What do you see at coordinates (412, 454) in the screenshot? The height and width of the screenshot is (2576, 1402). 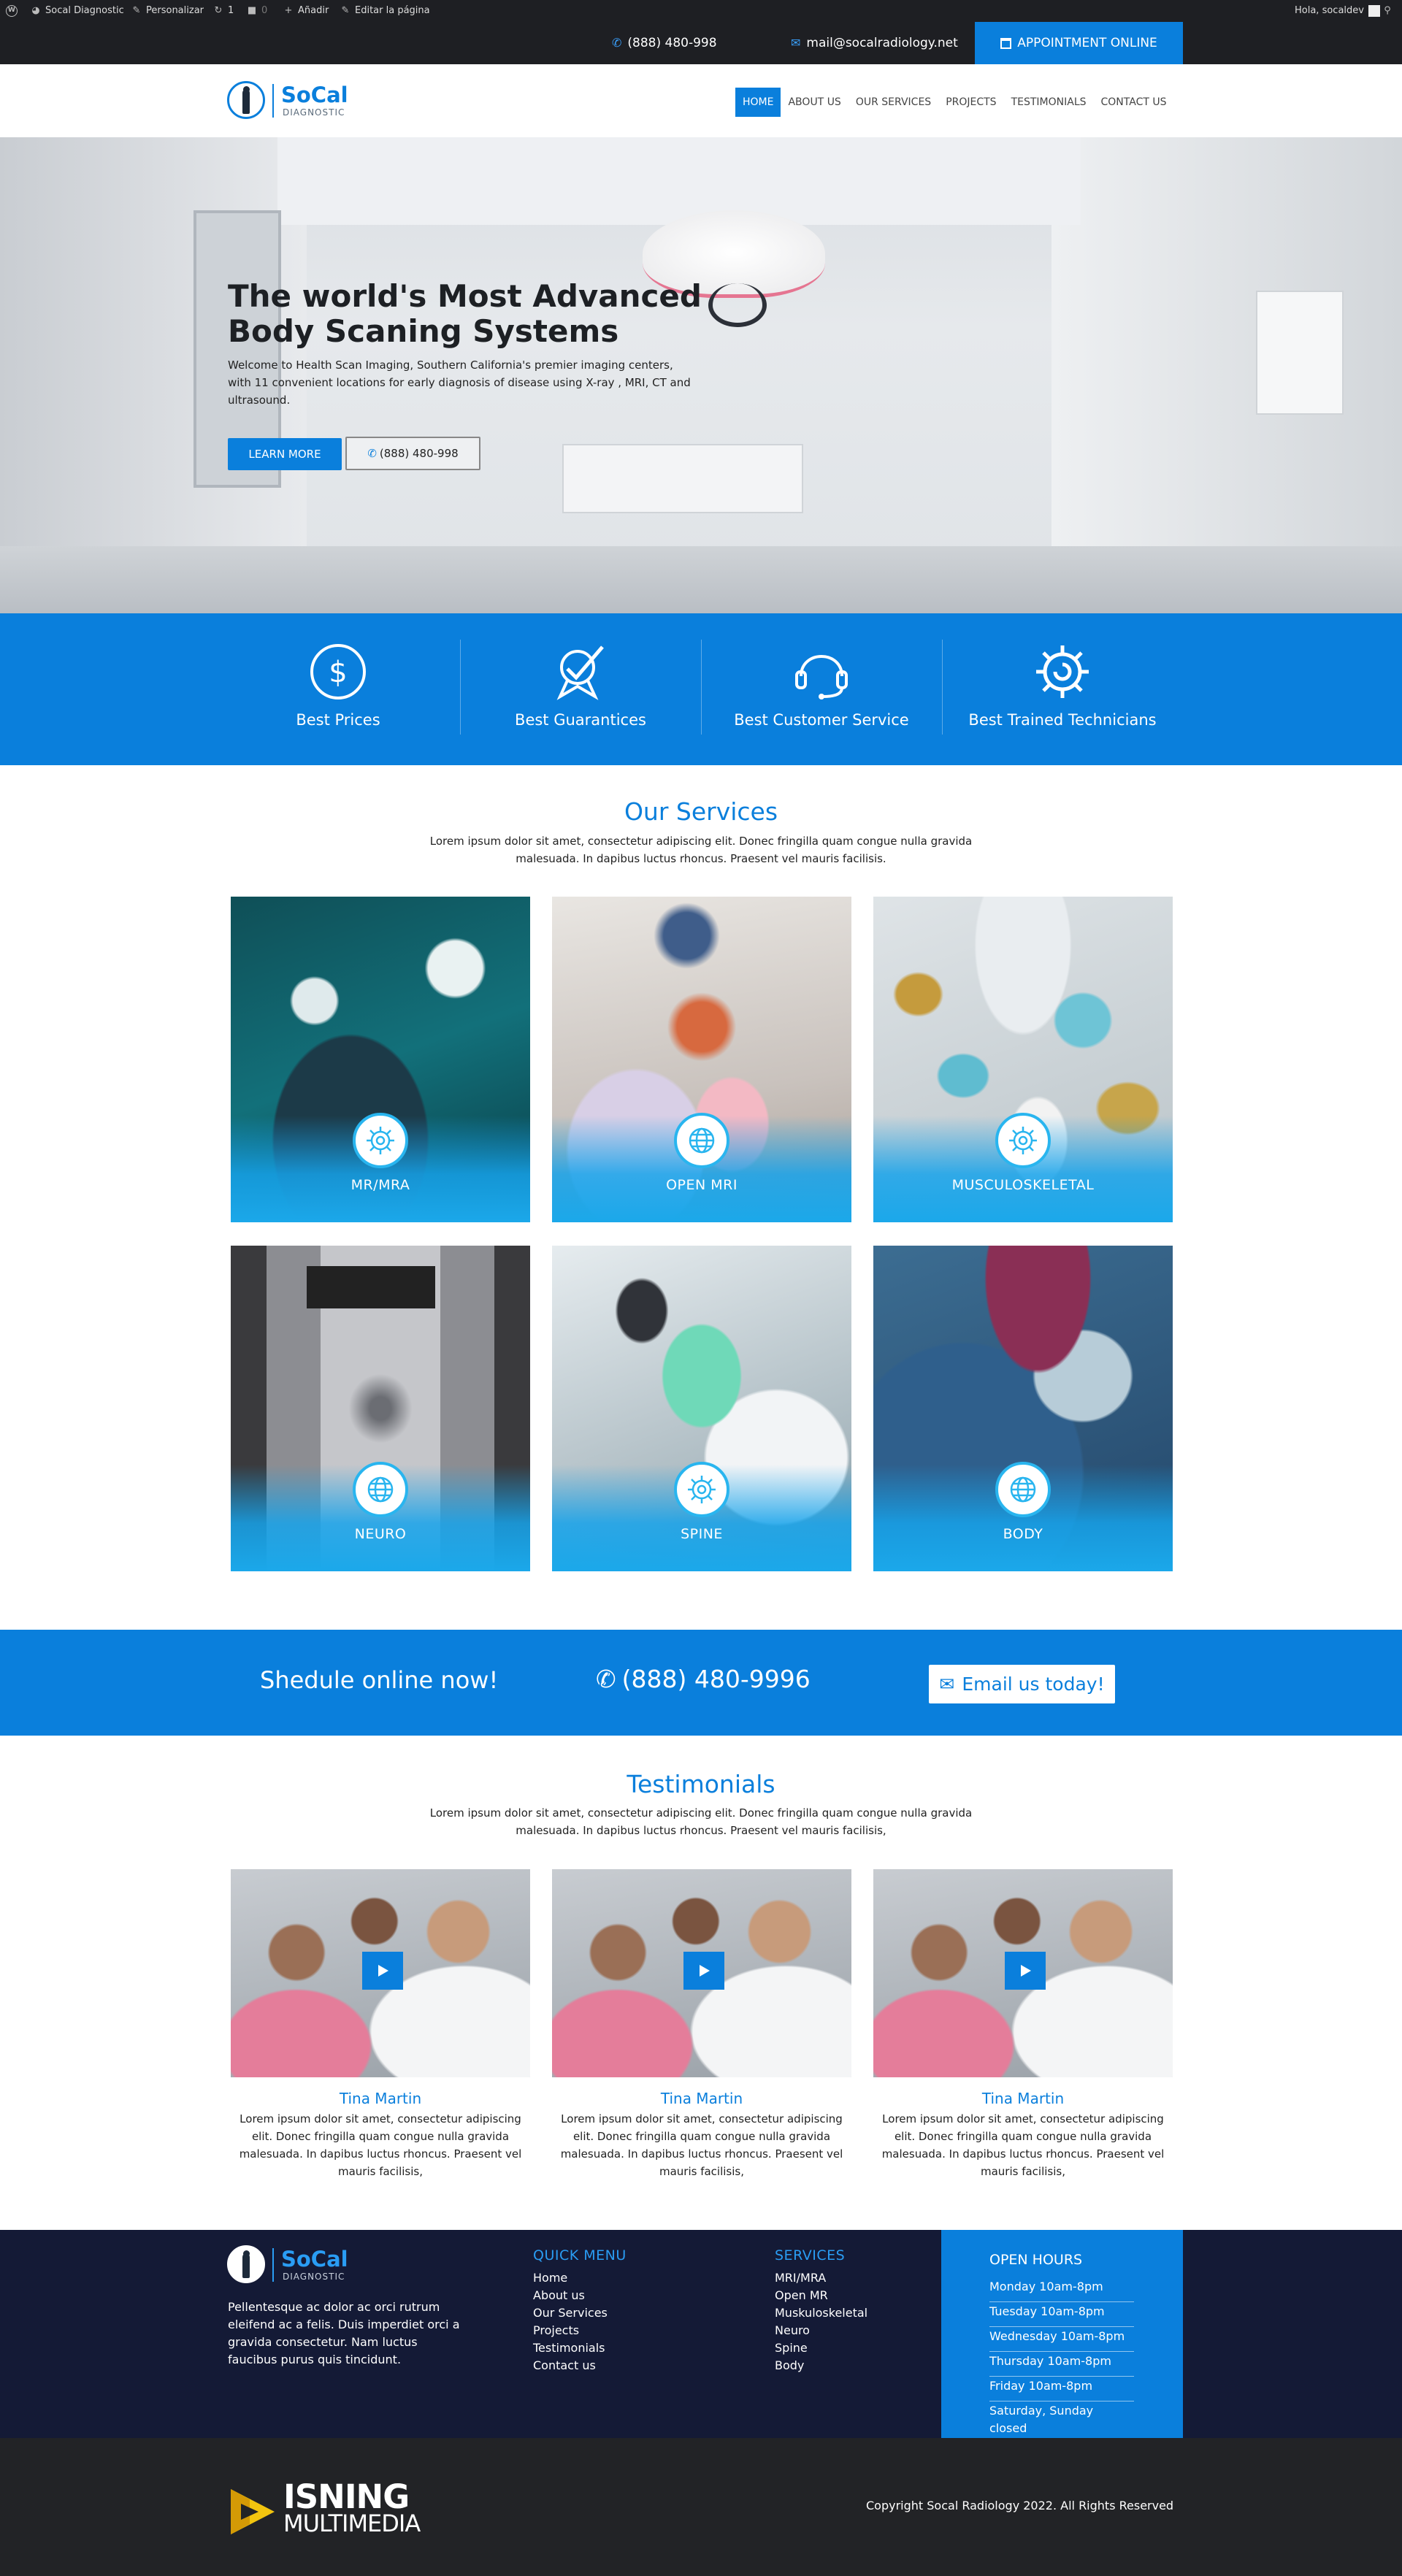 I see `hero-phone-button: ✆ (888) 480-998` at bounding box center [412, 454].